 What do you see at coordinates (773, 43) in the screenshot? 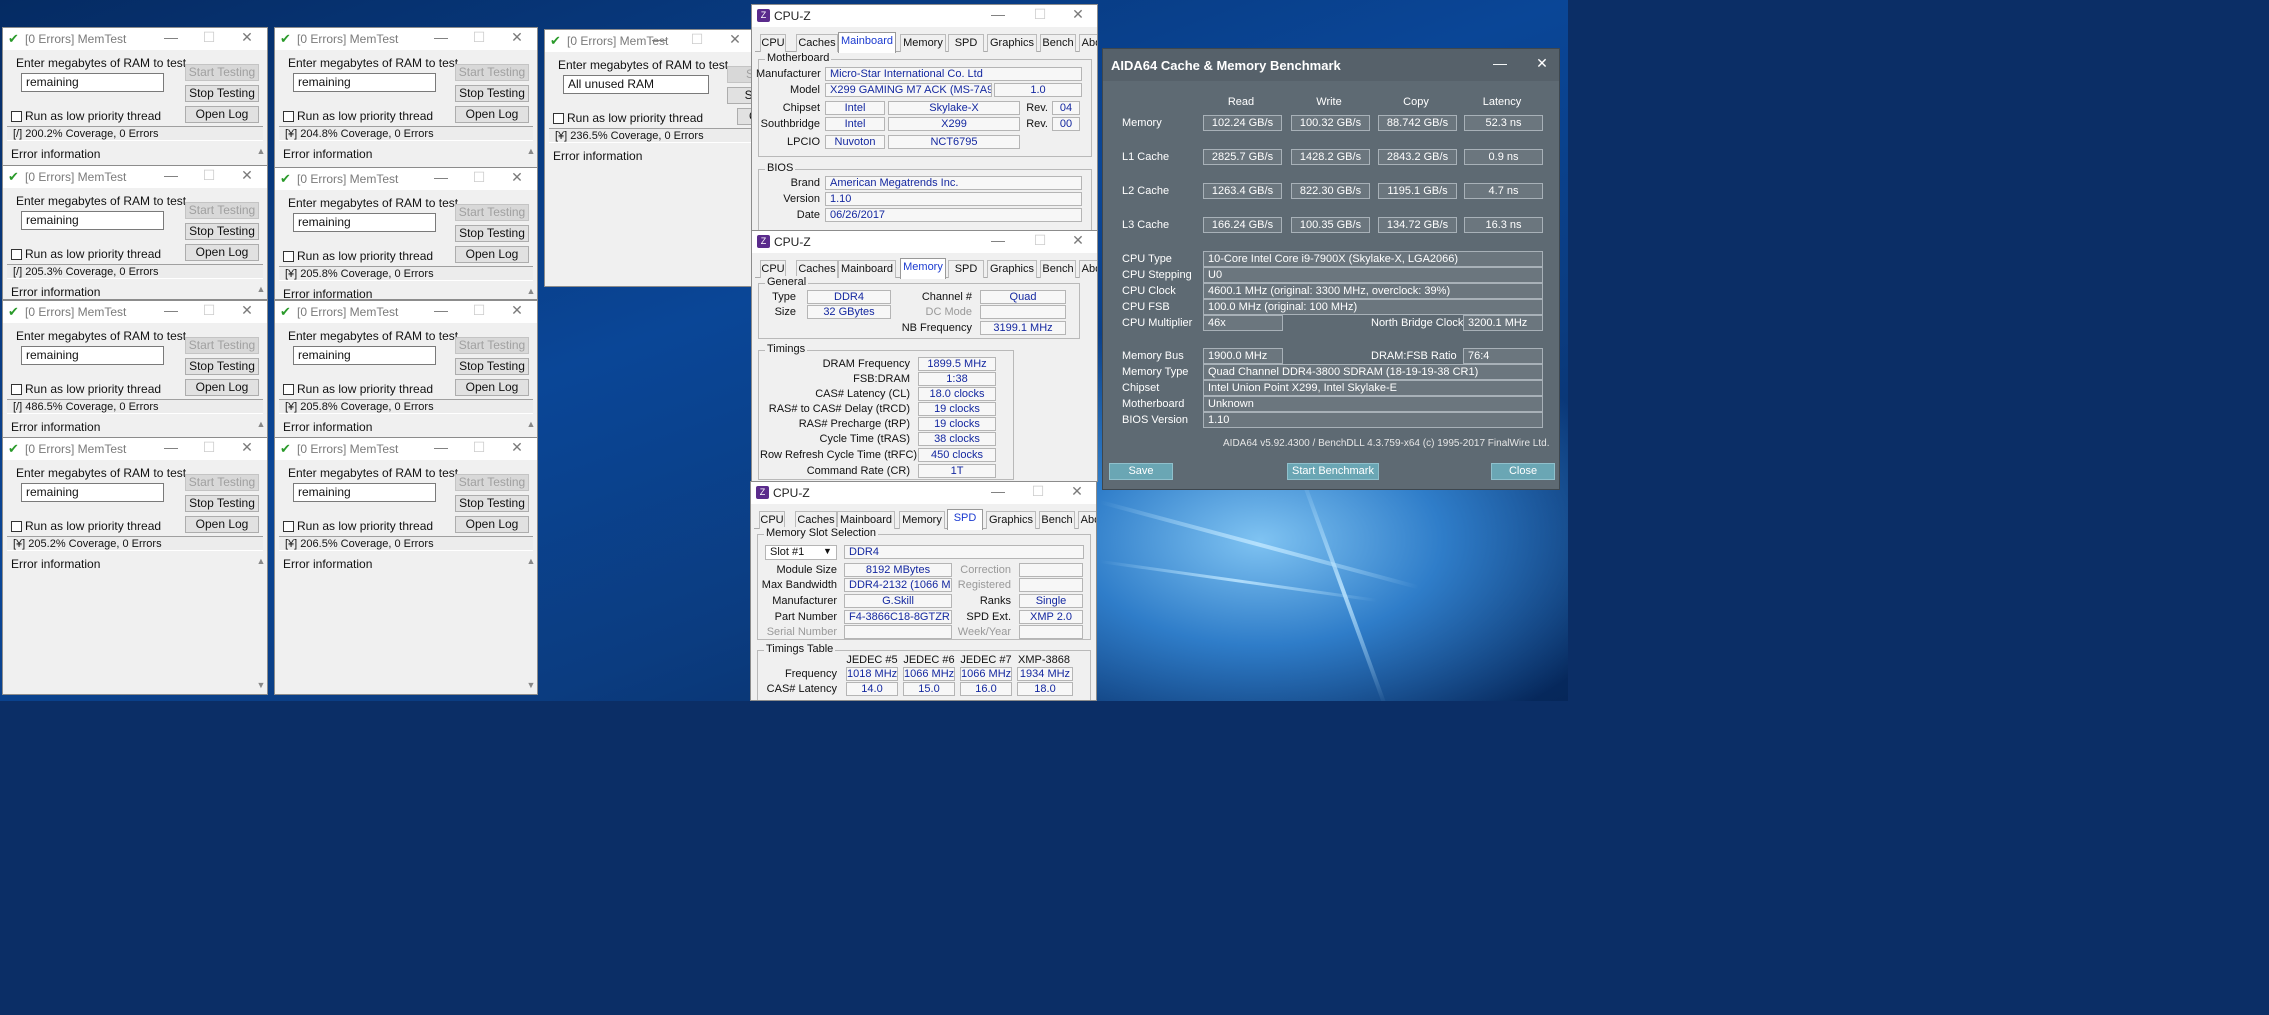
I see `tab-cpu: CPU` at bounding box center [773, 43].